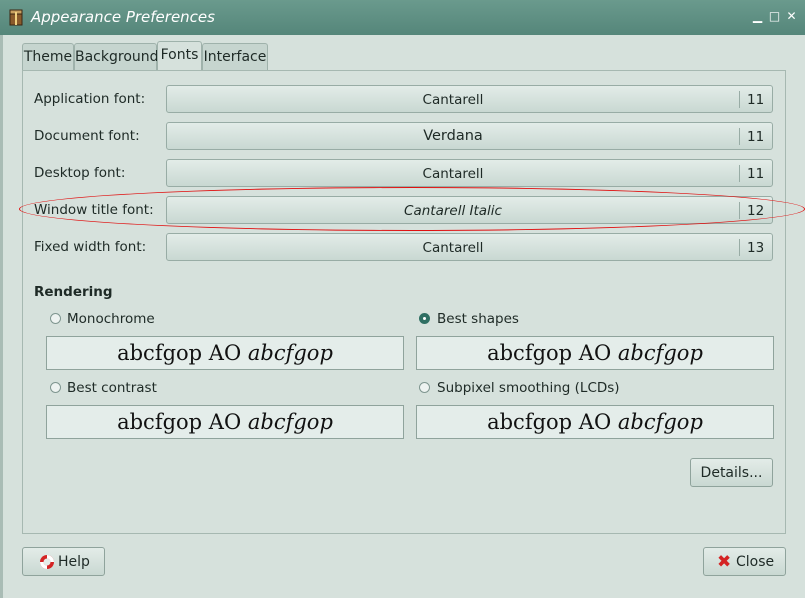 The image size is (805, 598). I want to click on best-shapes-sample: abcfgop AO abcfgop, so click(595, 353).